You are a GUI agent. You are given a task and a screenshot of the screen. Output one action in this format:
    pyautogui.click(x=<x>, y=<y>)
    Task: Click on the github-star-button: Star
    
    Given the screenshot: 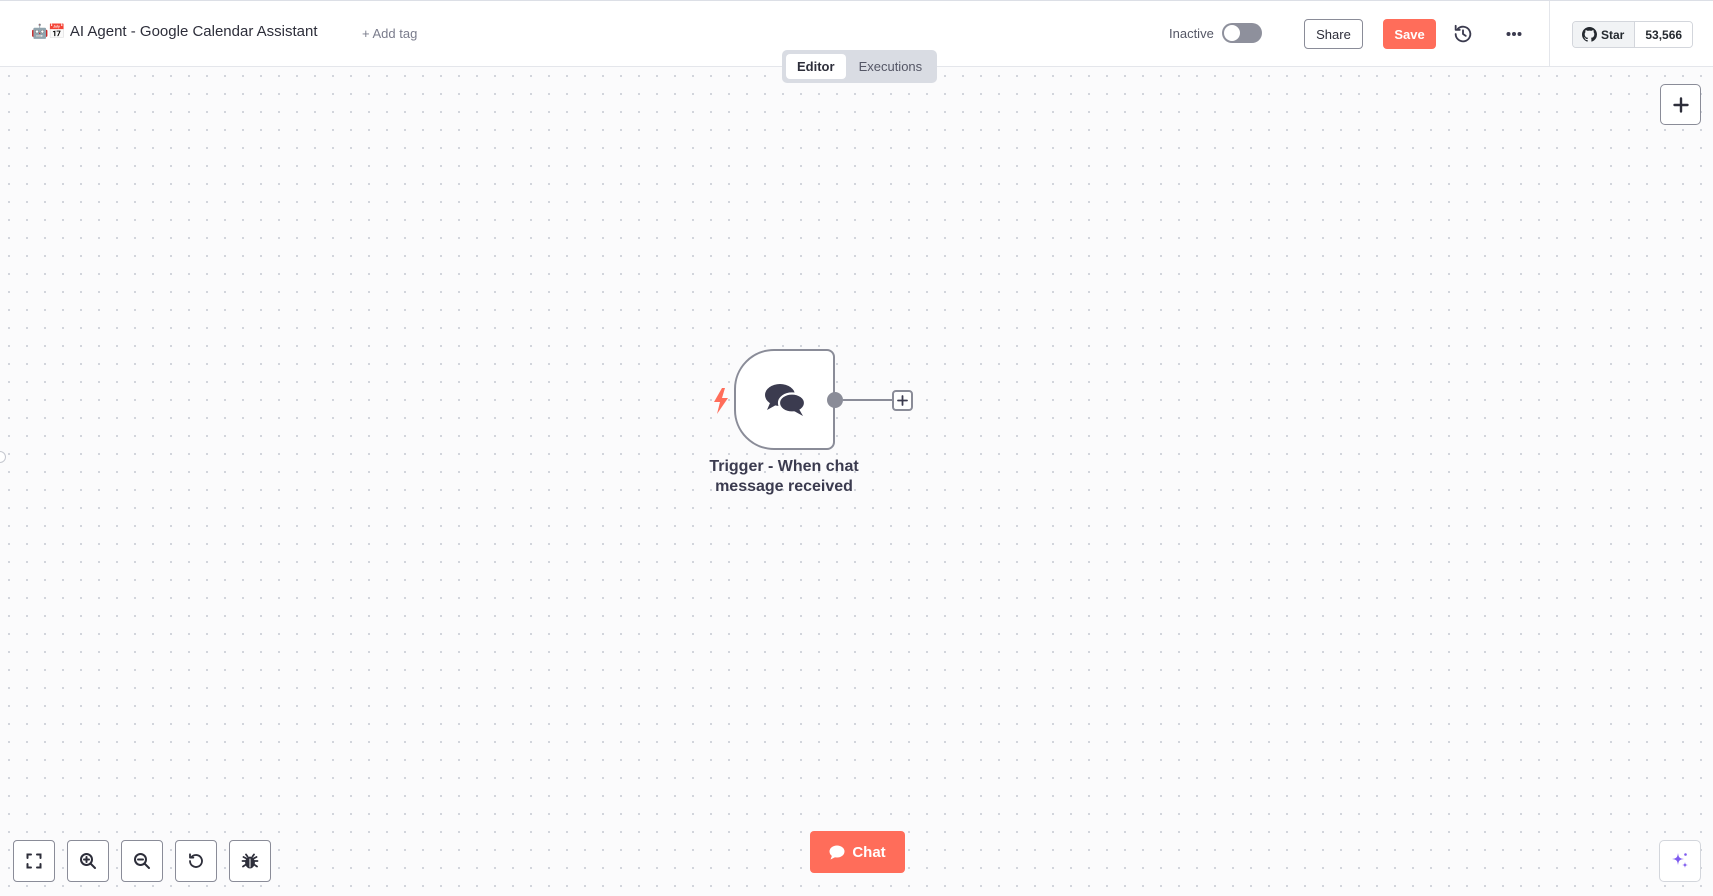 What is the action you would take?
    pyautogui.click(x=1604, y=34)
    